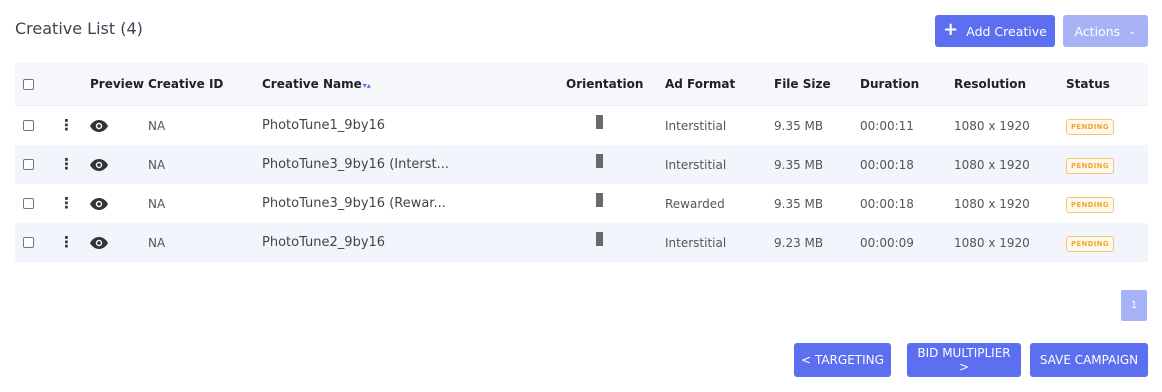 The image size is (1162, 392). Describe the element at coordinates (367, 85) in the screenshot. I see `sort-icon: ▾▴` at that location.